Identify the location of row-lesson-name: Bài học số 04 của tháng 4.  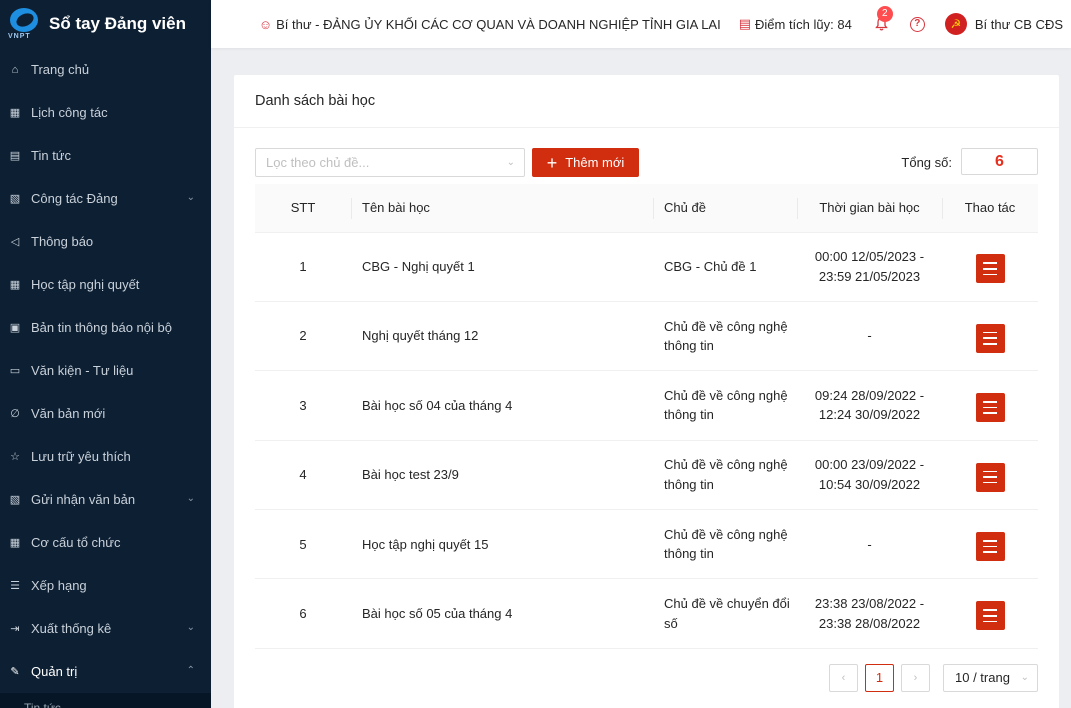
(502, 405).